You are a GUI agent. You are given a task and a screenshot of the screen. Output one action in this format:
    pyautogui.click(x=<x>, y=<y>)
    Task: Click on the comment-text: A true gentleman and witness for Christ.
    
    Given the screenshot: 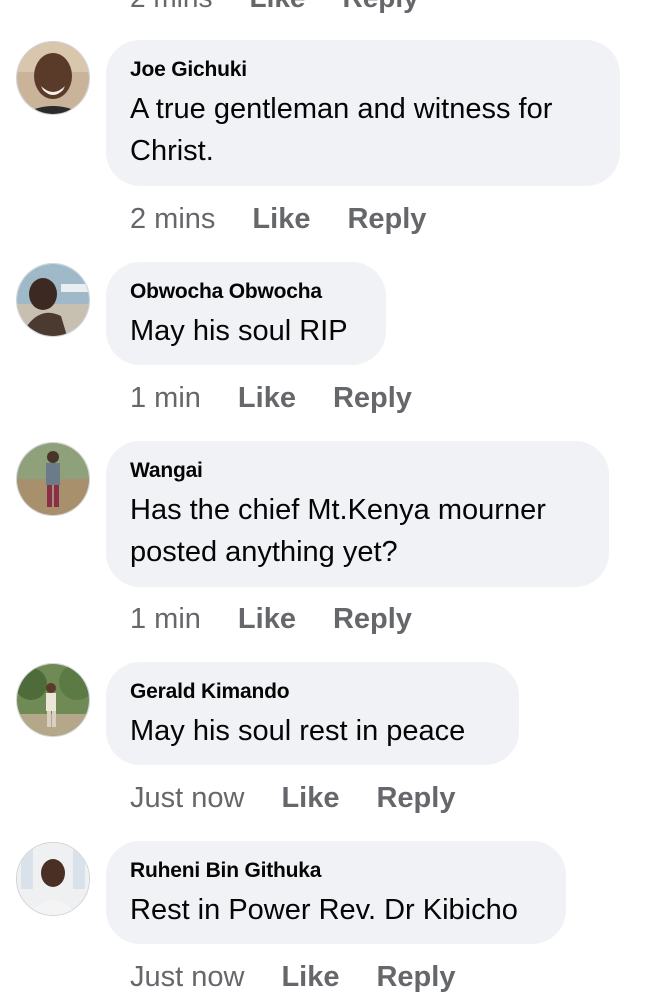 What is the action you would take?
    pyautogui.click(x=341, y=130)
    